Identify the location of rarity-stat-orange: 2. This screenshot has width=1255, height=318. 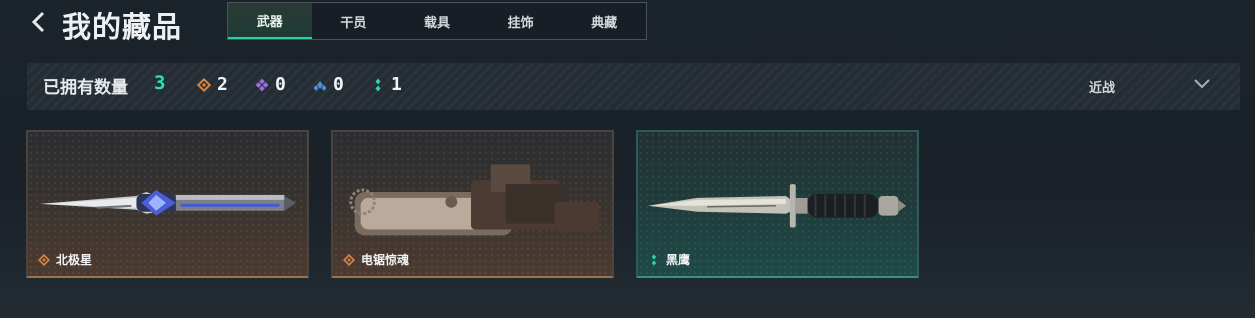
(212, 84).